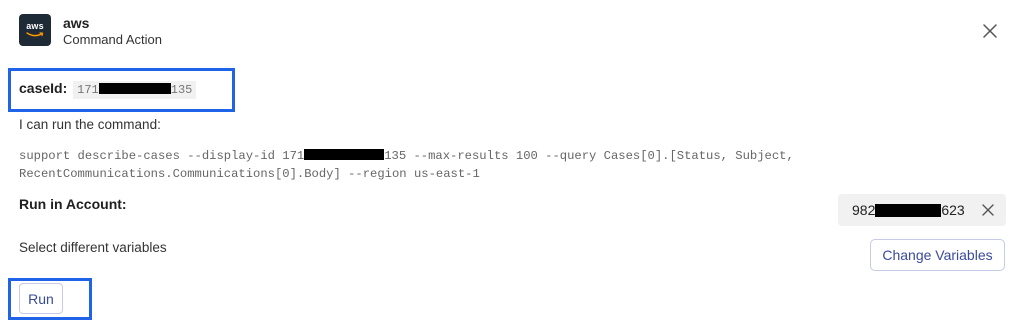 The width and height of the screenshot is (1024, 332). I want to click on aws-logo-text: aws, so click(35, 26).